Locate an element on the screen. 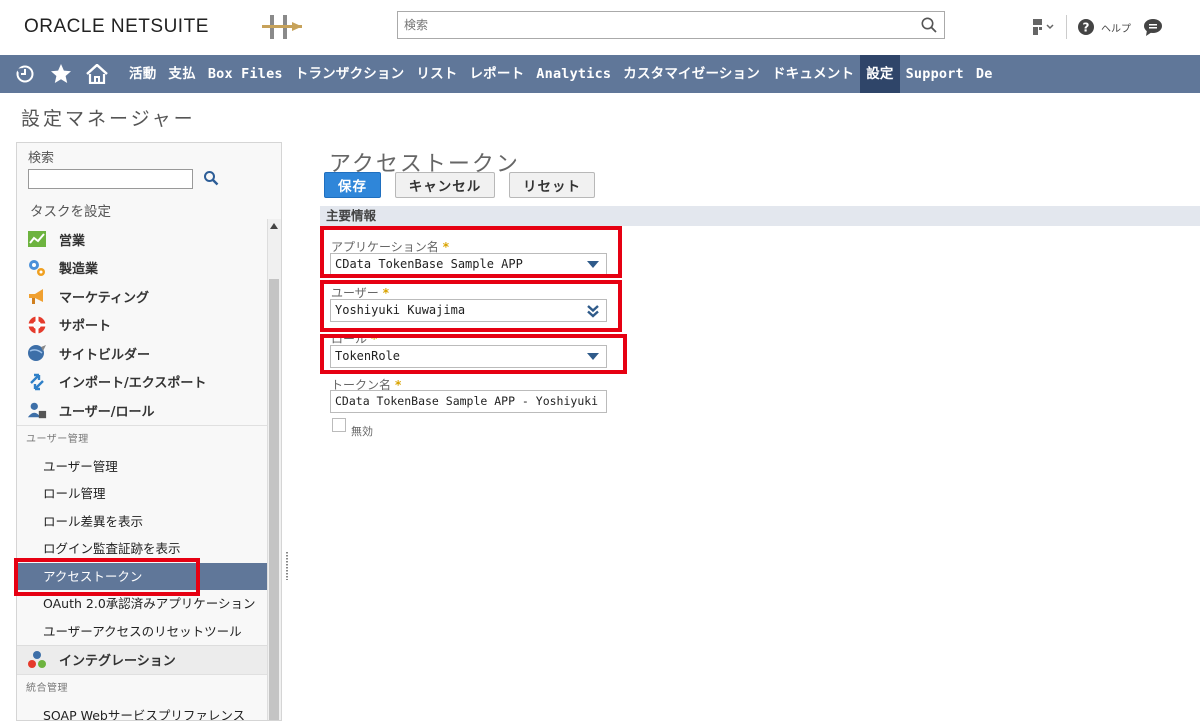 This screenshot has height=721, width=1200. help-icon: ? is located at coordinates (1086, 27).